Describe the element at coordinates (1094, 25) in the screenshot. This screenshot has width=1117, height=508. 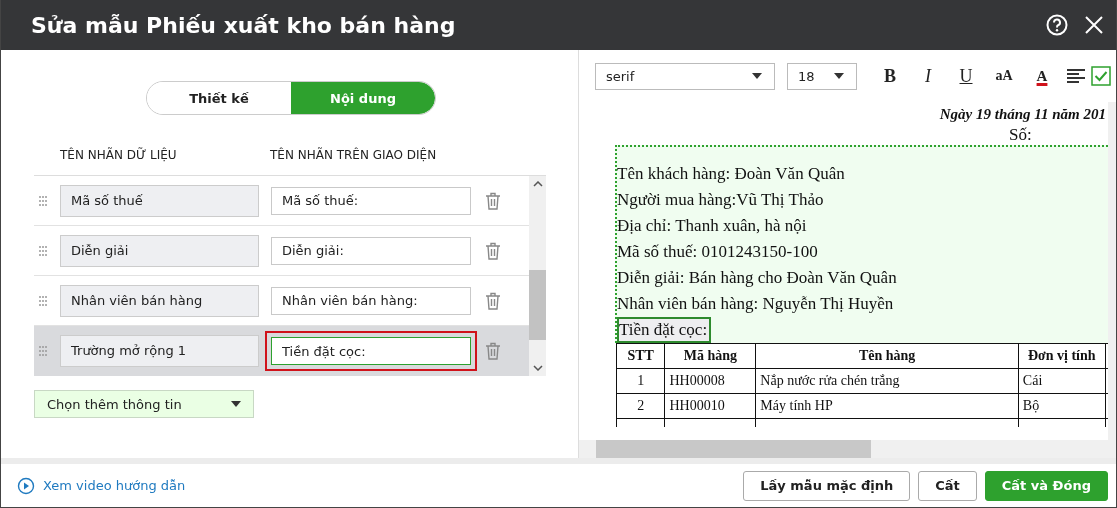
I see `close-icon` at that location.